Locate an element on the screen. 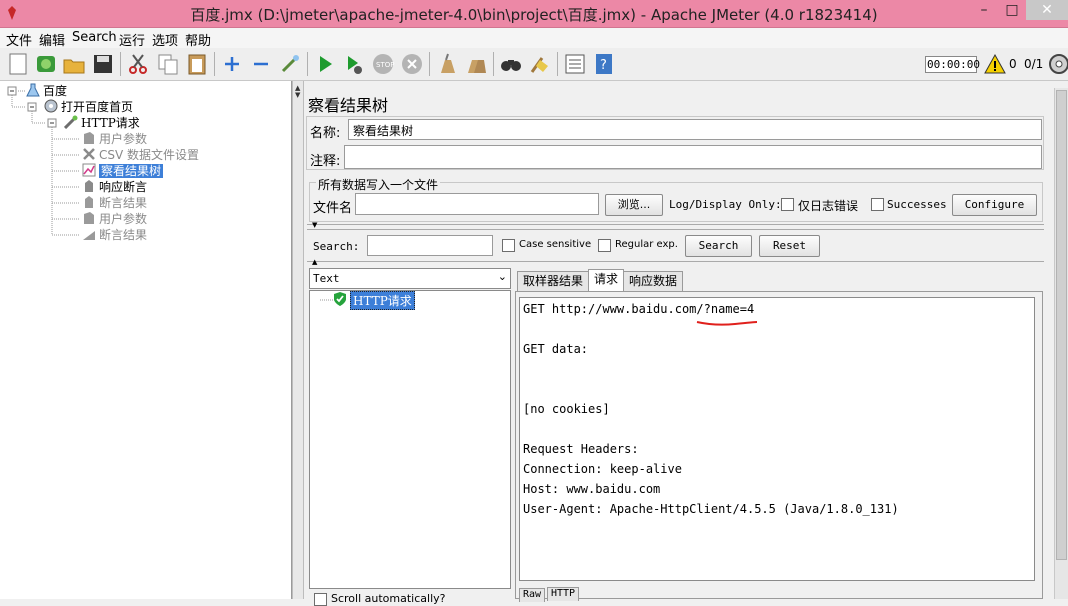 Image resolution: width=1068 pixels, height=606 pixels. cut-icon is located at coordinates (138, 64).